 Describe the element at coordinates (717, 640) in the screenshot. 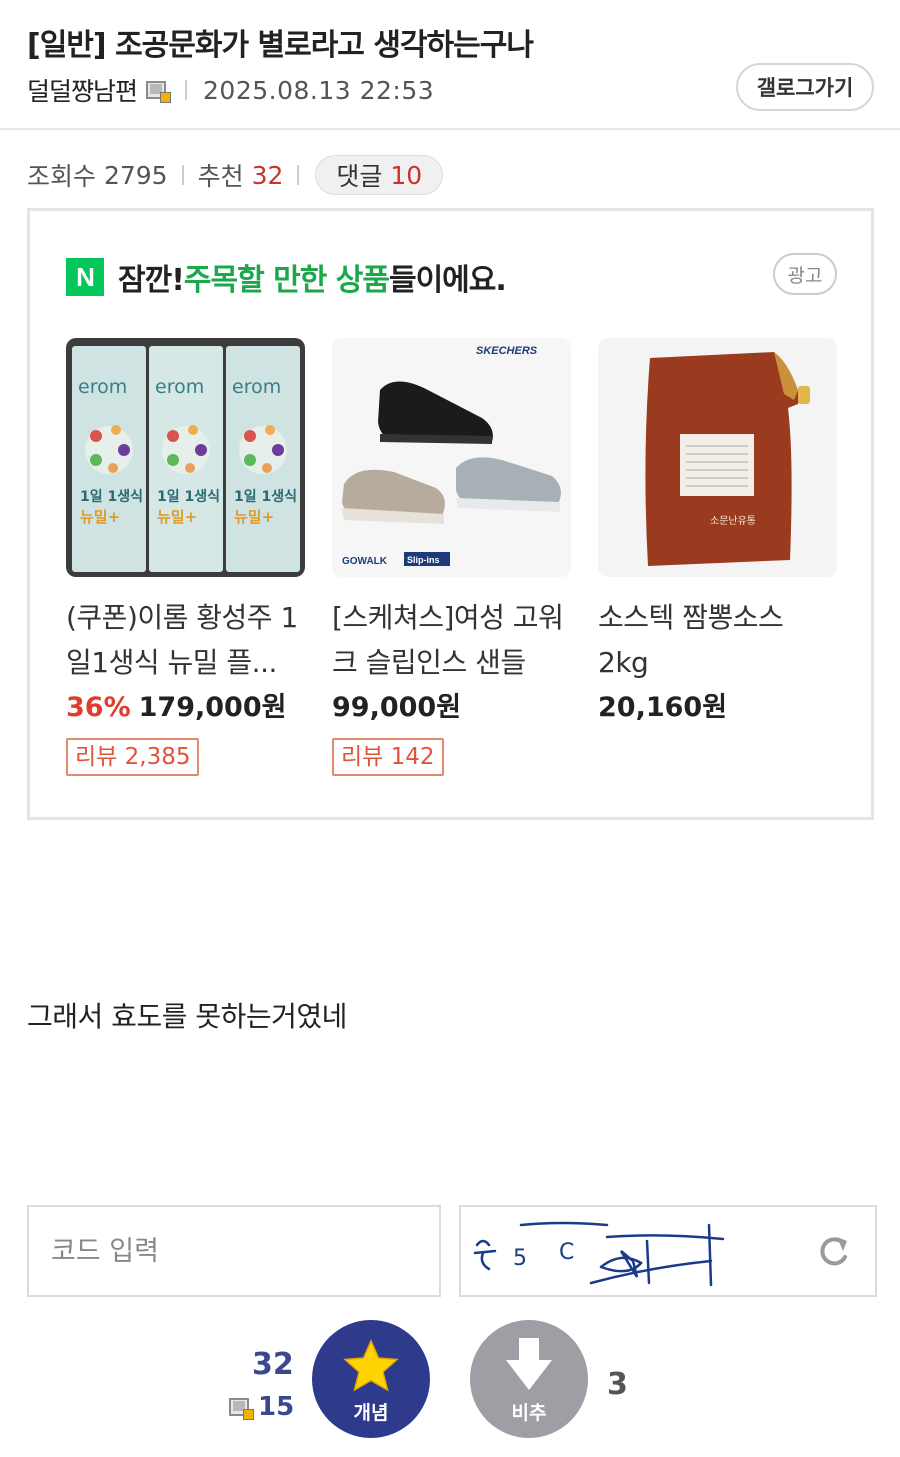

I see `product-name: 소스텍 짬뽕소스 2kg` at that location.